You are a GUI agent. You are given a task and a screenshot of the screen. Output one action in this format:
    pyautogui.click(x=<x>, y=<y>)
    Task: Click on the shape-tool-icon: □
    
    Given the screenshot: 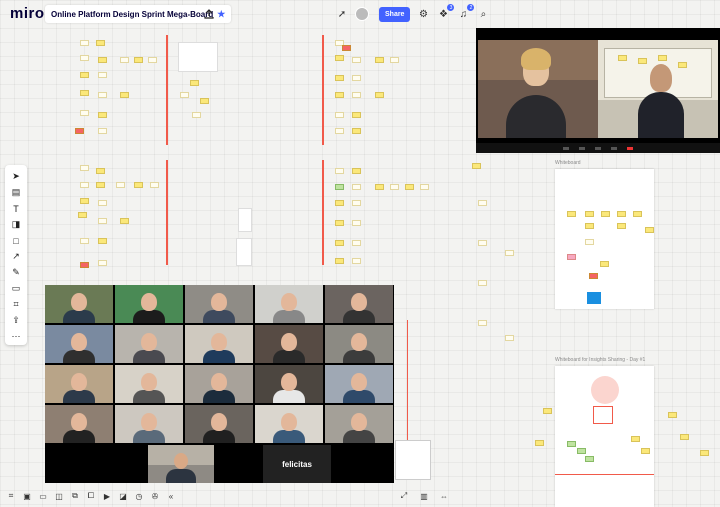 What is the action you would take?
    pyautogui.click(x=16, y=240)
    